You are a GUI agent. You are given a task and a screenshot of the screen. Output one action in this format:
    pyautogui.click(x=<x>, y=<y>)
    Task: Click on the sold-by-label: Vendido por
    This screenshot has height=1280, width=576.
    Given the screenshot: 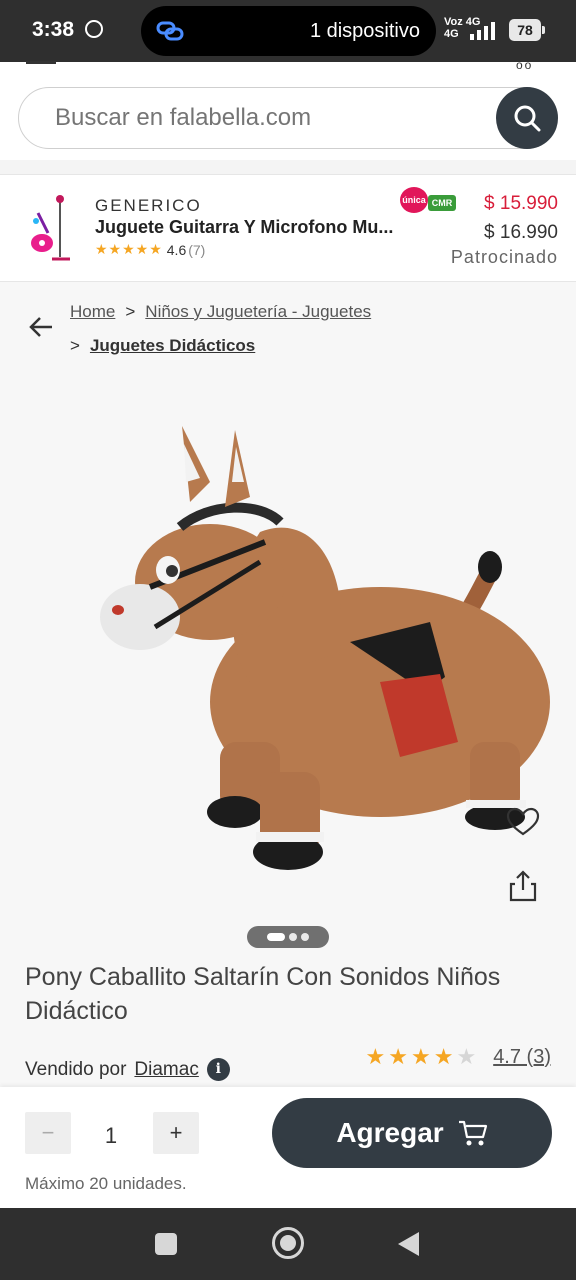 What is the action you would take?
    pyautogui.click(x=76, y=1069)
    